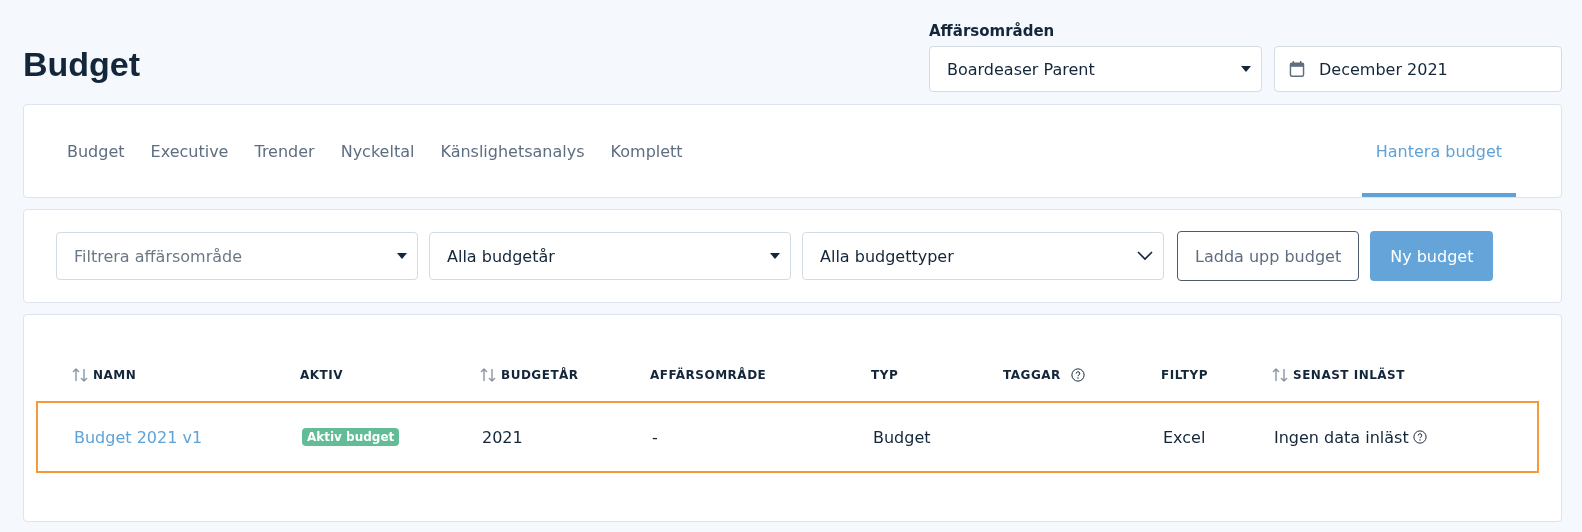 The width and height of the screenshot is (1582, 532). Describe the element at coordinates (138, 437) in the screenshot. I see `budget-link: Budget 2021 v1` at that location.